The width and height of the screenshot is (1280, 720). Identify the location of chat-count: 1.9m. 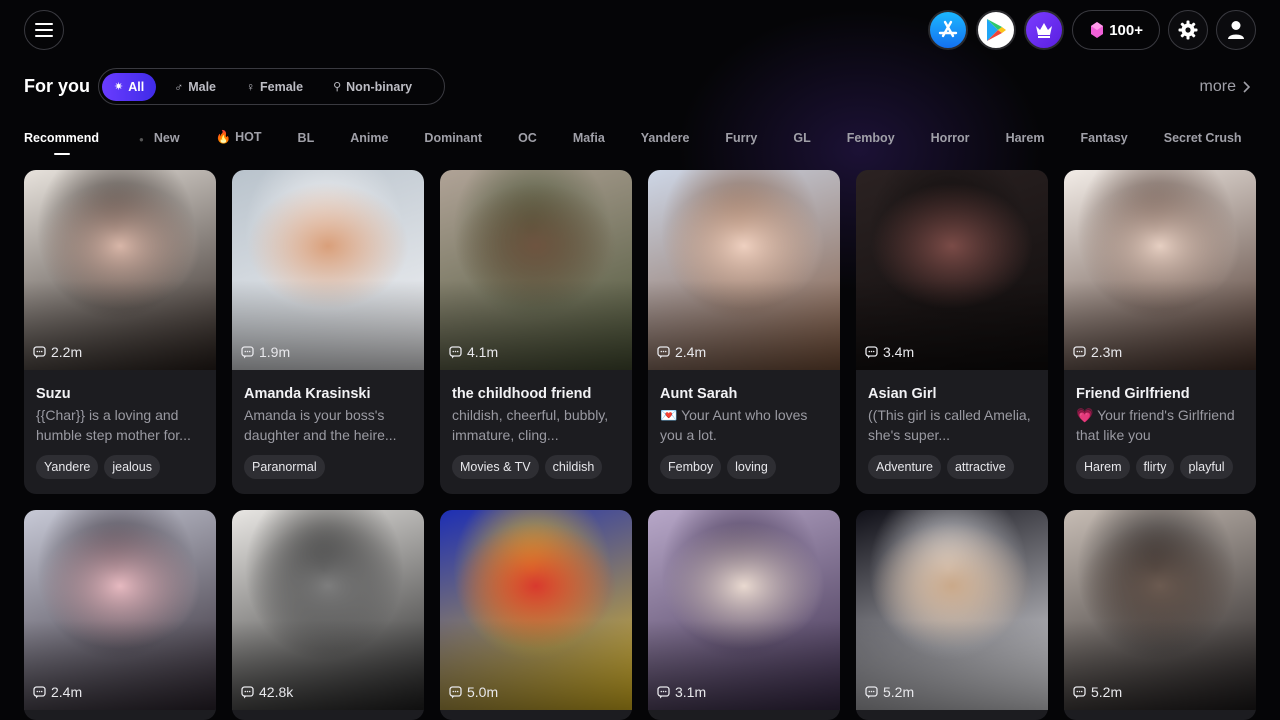
(265, 352).